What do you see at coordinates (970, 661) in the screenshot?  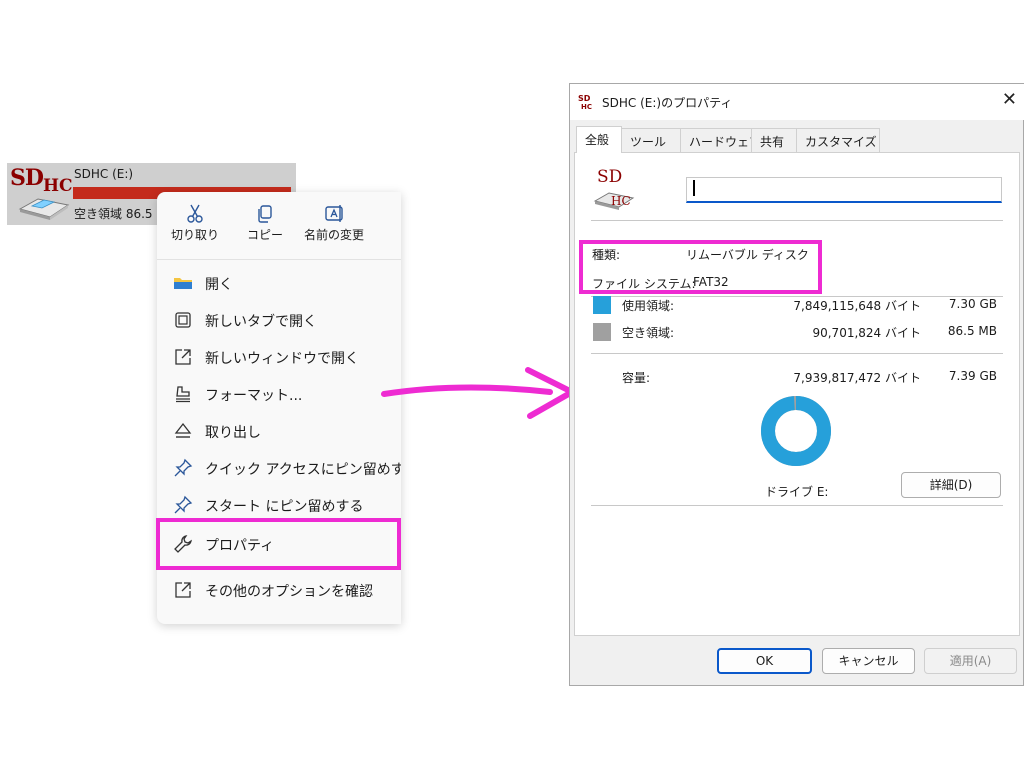 I see `apply-button: 適用(A)` at bounding box center [970, 661].